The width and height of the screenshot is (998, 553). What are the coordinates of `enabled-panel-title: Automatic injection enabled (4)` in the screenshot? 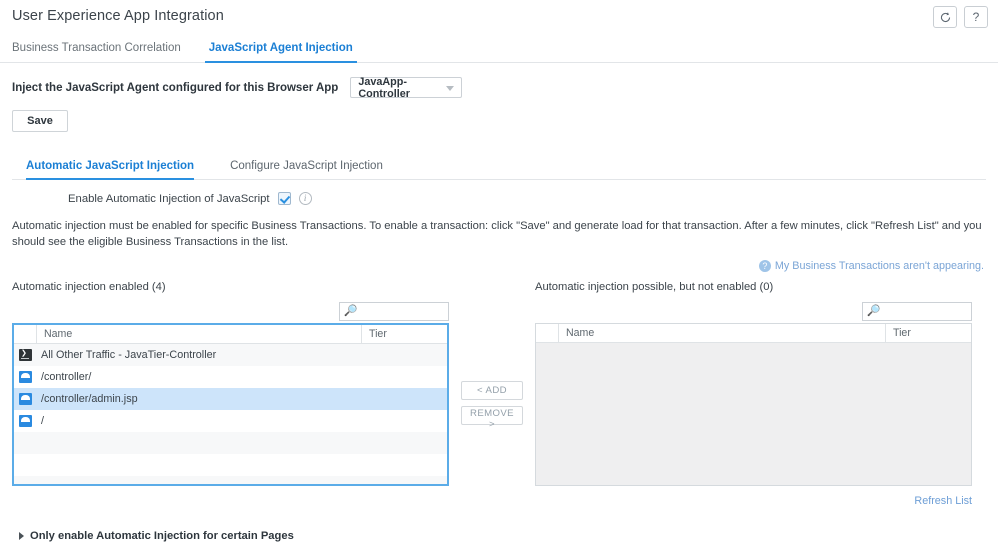 It's located at (89, 287).